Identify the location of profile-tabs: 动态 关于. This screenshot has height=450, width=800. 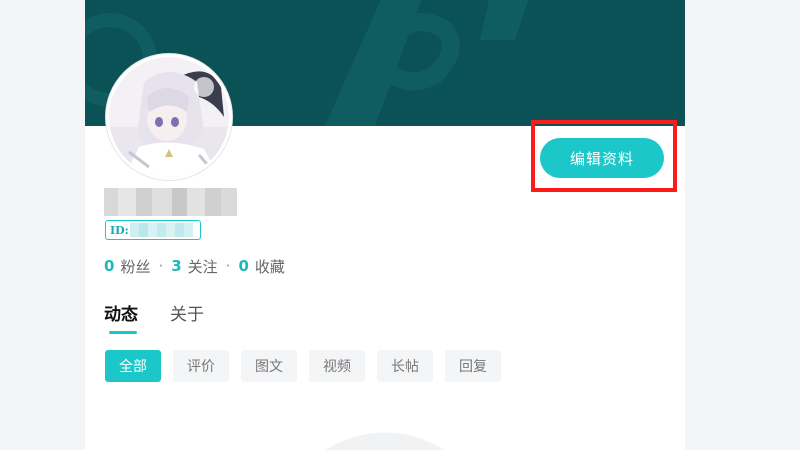
(170, 318).